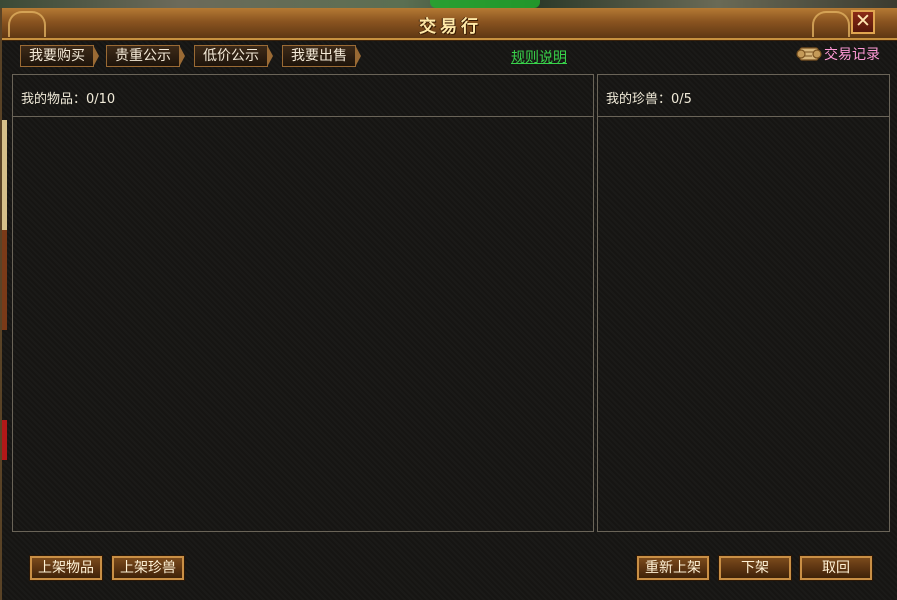  I want to click on tab-lowprice-notice: 低价公示, so click(233, 56).